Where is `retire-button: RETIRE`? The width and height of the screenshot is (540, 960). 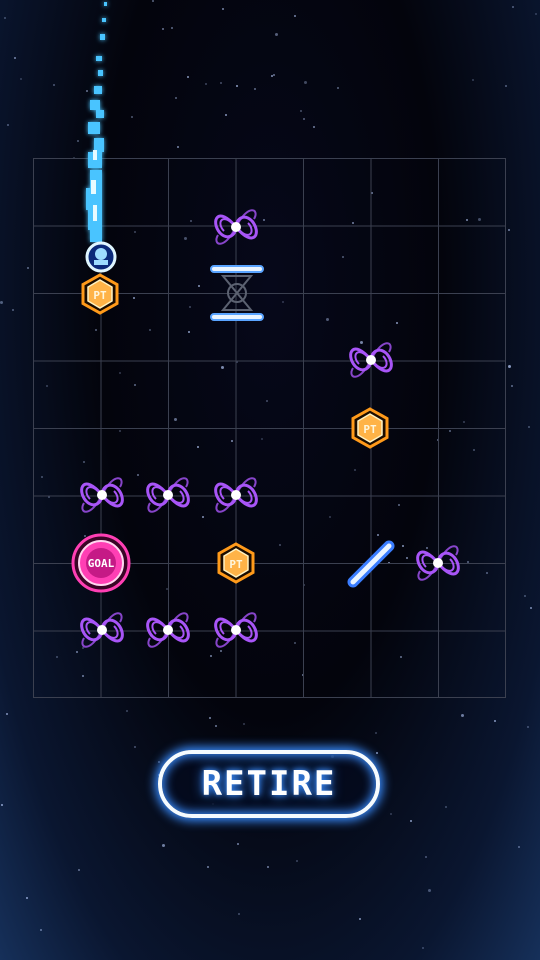 retire-button: RETIRE is located at coordinates (269, 784).